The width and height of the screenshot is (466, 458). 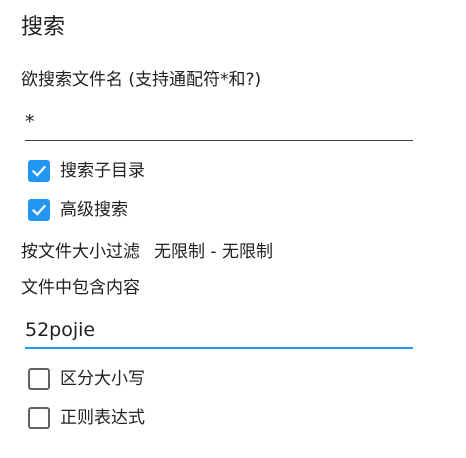 I want to click on regex-checkbox, so click(x=39, y=418).